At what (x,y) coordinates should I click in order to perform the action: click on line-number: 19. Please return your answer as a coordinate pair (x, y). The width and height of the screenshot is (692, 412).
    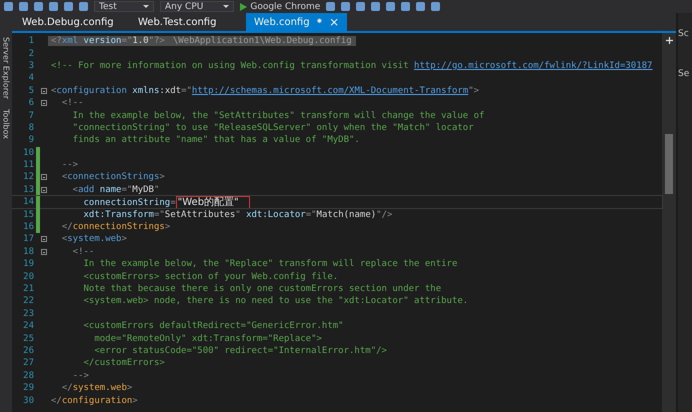
    Looking at the image, I should click on (28, 264).